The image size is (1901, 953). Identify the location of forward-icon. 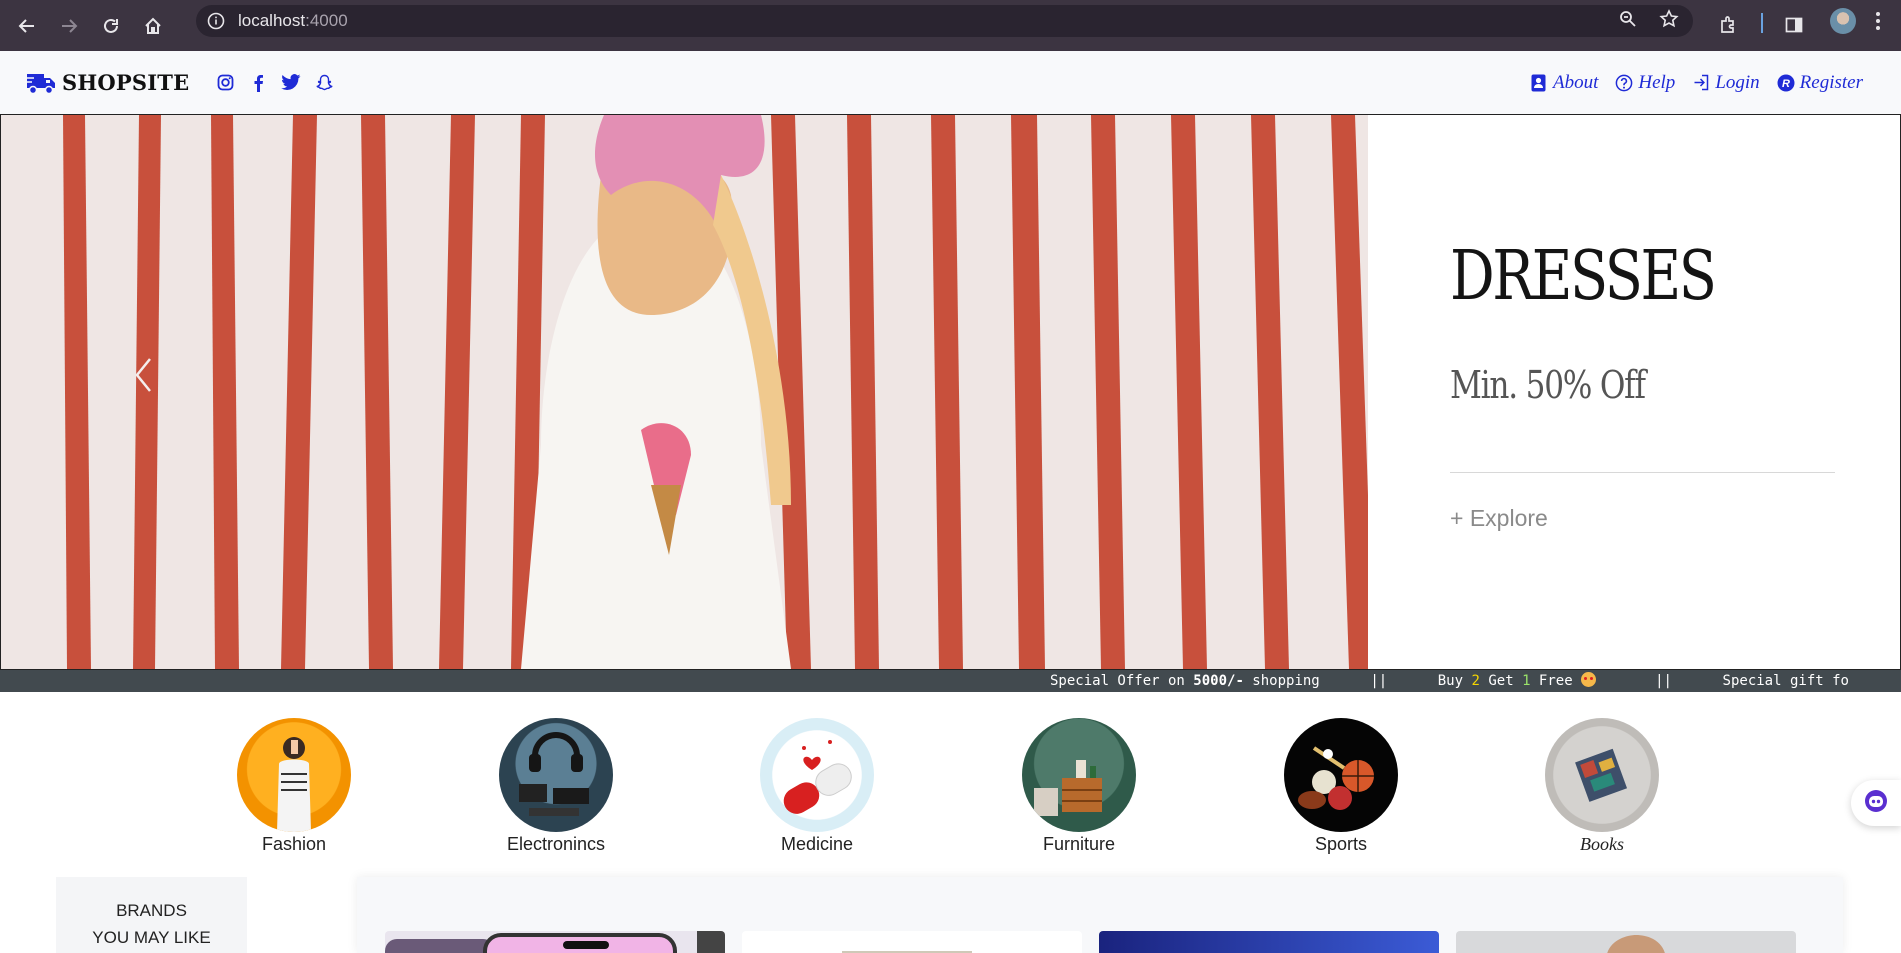
(69, 26).